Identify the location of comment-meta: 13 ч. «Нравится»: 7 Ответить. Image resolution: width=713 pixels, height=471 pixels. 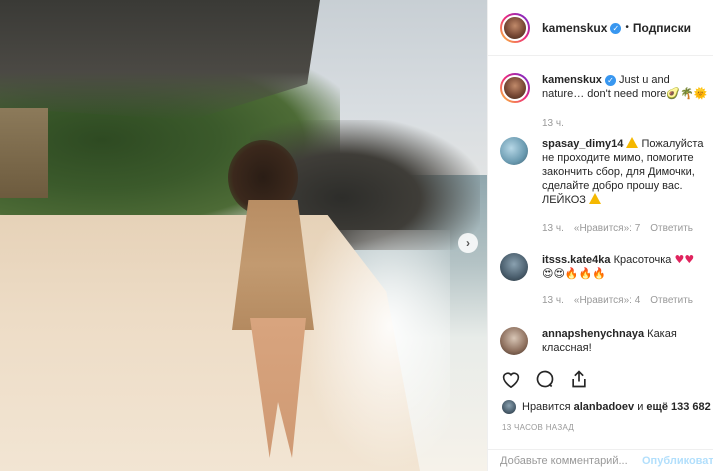
(617, 228).